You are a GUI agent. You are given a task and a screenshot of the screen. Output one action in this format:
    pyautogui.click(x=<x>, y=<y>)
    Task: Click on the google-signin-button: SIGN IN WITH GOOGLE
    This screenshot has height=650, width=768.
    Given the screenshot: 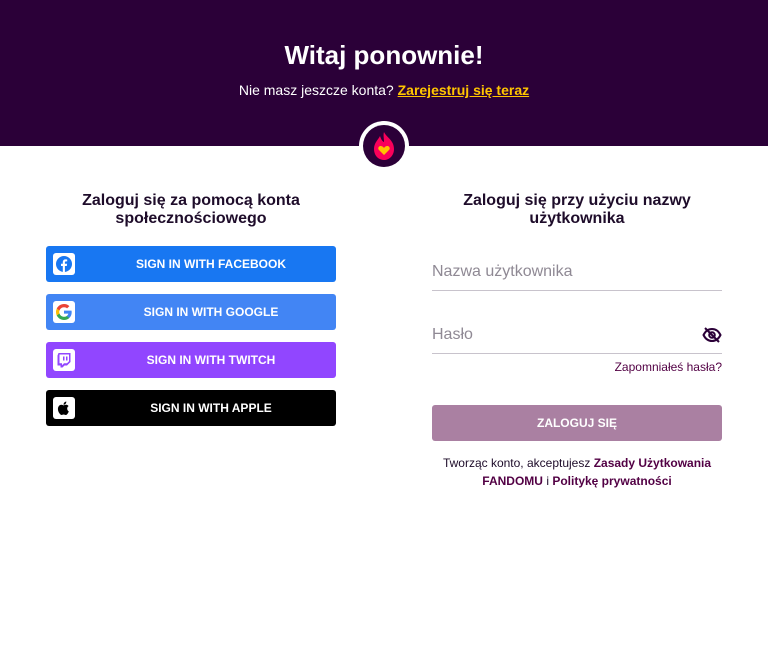 What is the action you would take?
    pyautogui.click(x=191, y=312)
    